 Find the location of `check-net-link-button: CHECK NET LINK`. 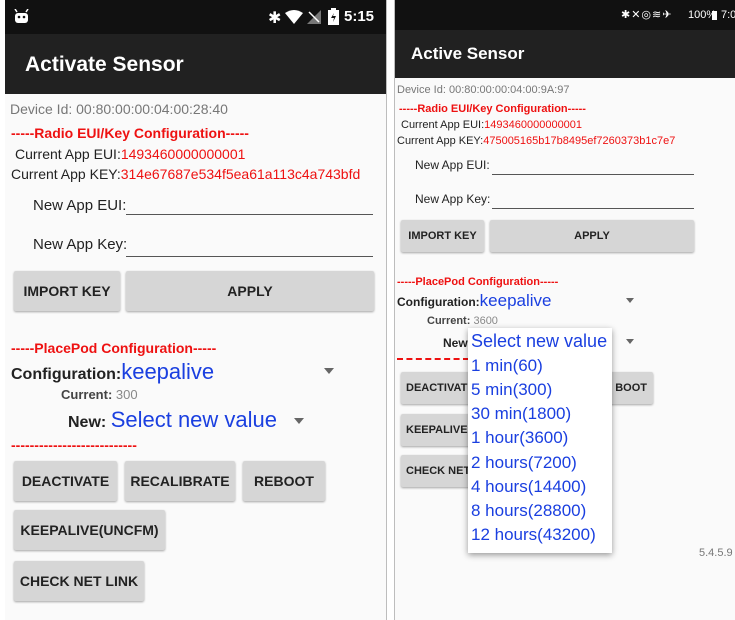

check-net-link-button: CHECK NET LINK is located at coordinates (79, 581).